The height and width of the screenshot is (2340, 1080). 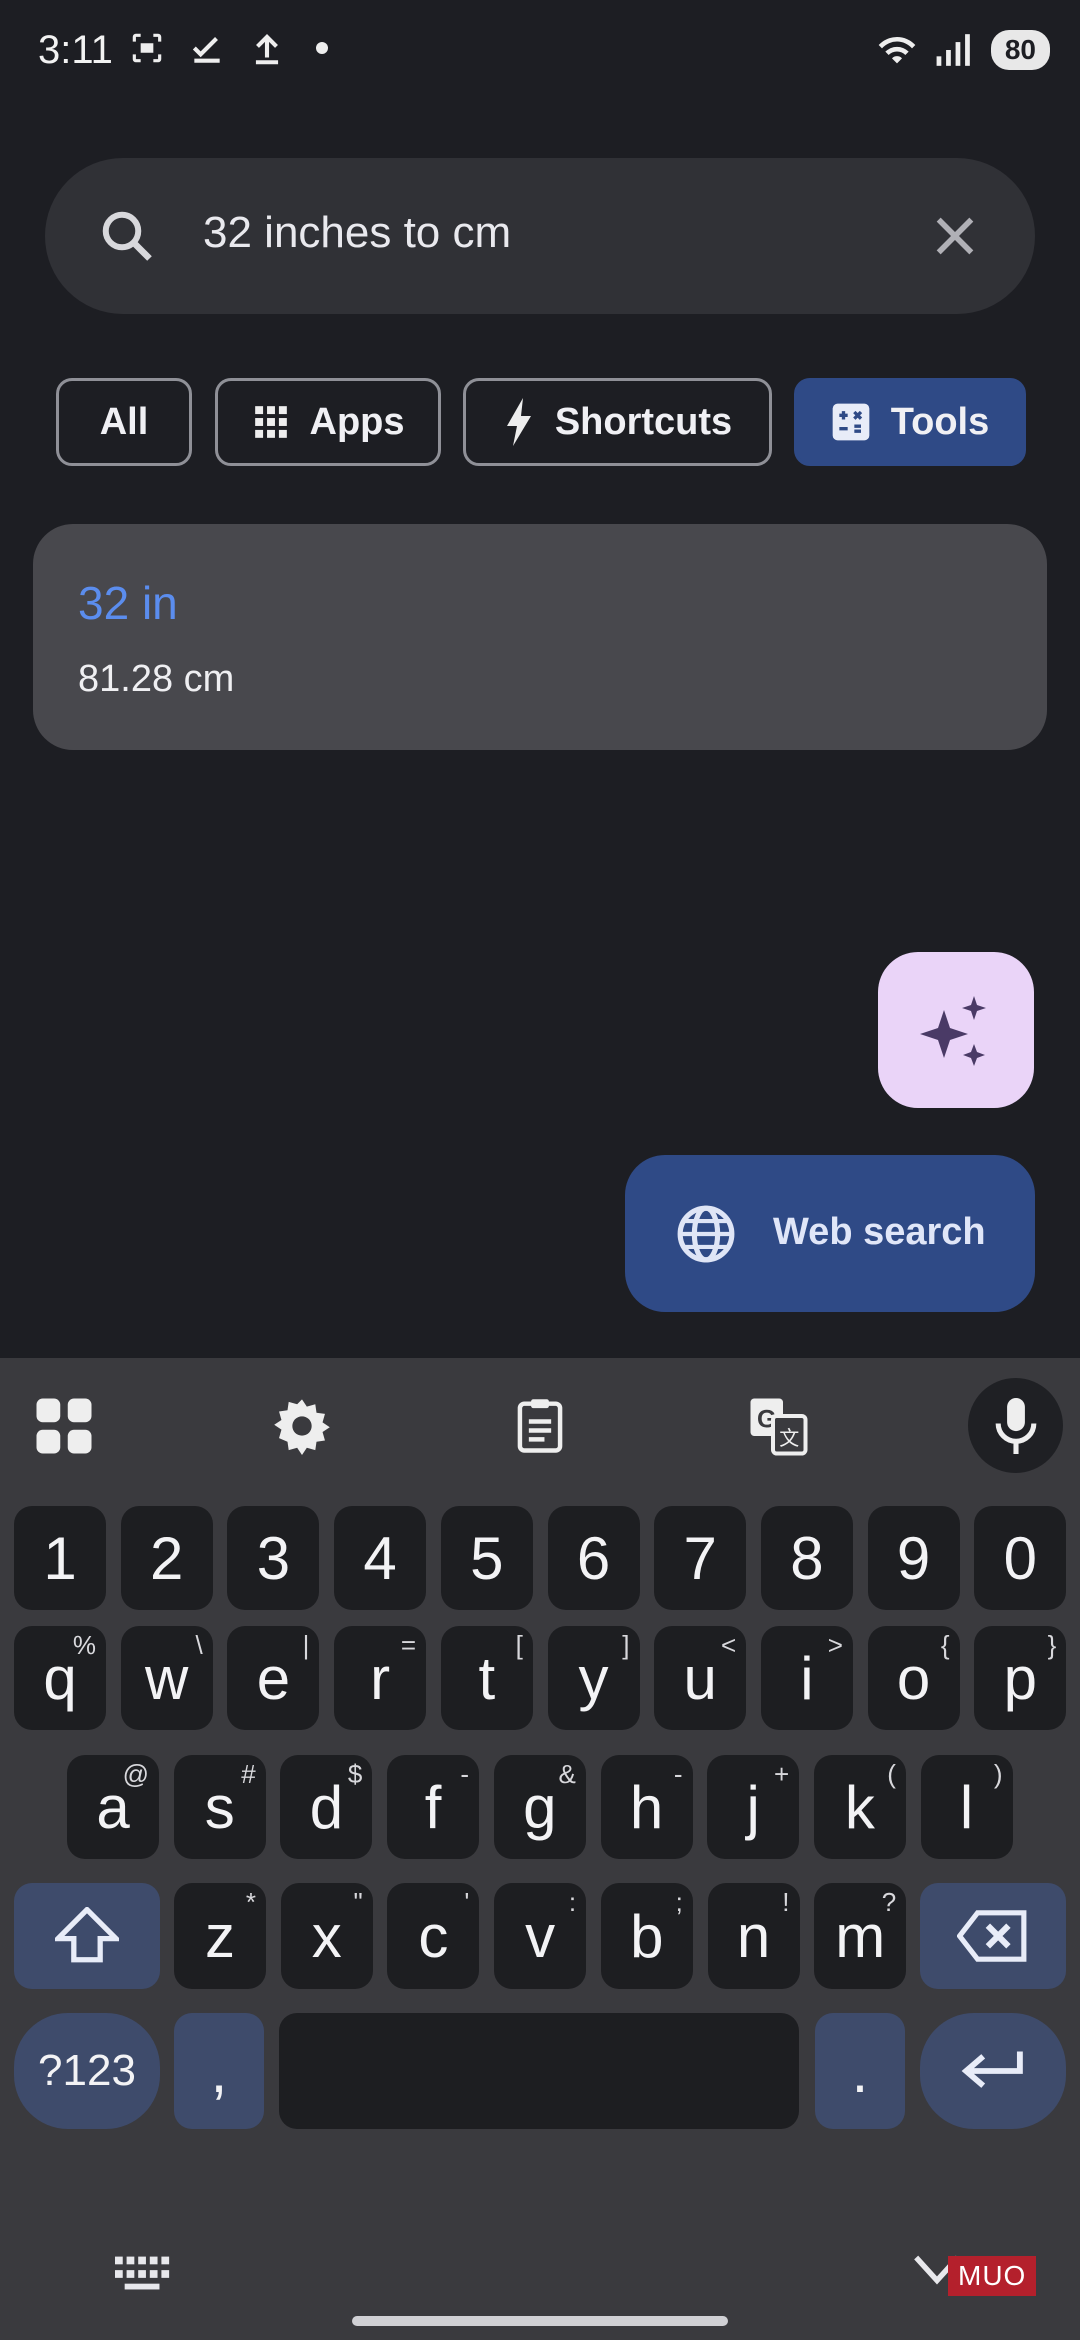 I want to click on key-b: b;, so click(x=646, y=1936).